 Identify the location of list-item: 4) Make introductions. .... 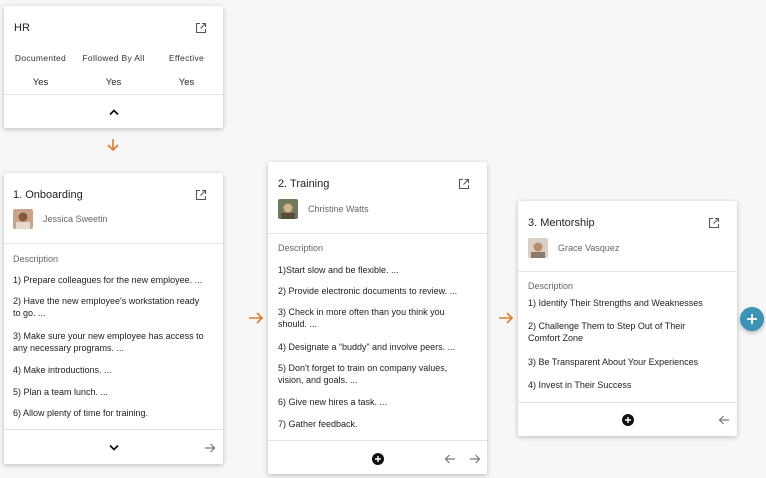
(62, 370).